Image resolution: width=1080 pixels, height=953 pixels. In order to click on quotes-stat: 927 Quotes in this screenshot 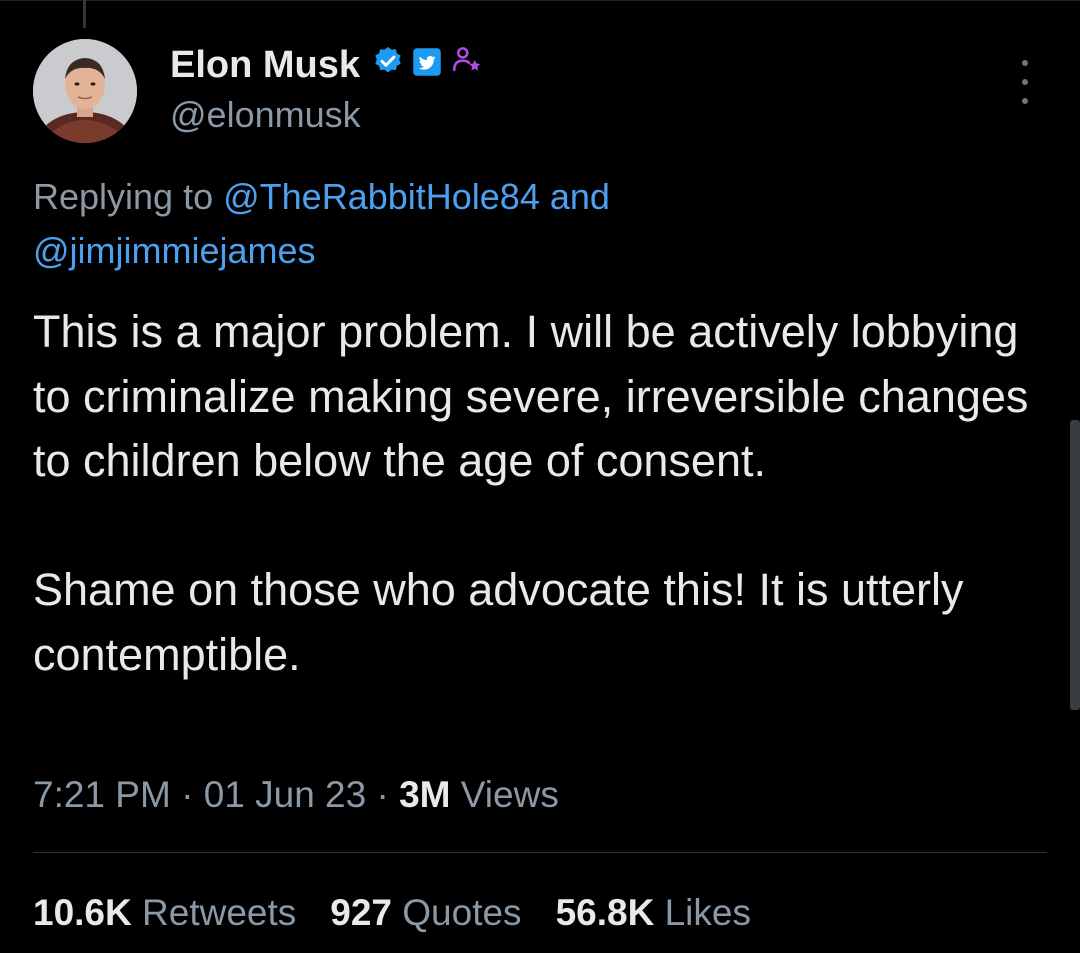, I will do `click(425, 913)`.